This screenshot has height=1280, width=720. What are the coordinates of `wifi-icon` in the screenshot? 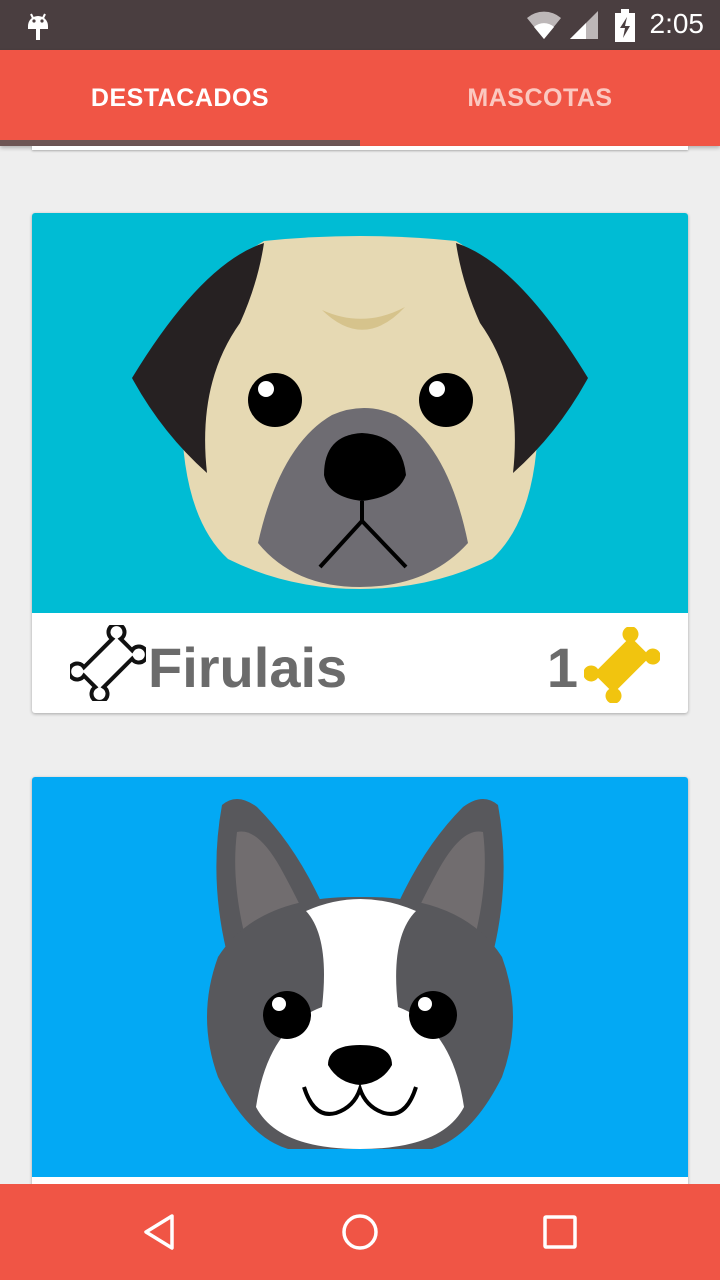 It's located at (544, 25).